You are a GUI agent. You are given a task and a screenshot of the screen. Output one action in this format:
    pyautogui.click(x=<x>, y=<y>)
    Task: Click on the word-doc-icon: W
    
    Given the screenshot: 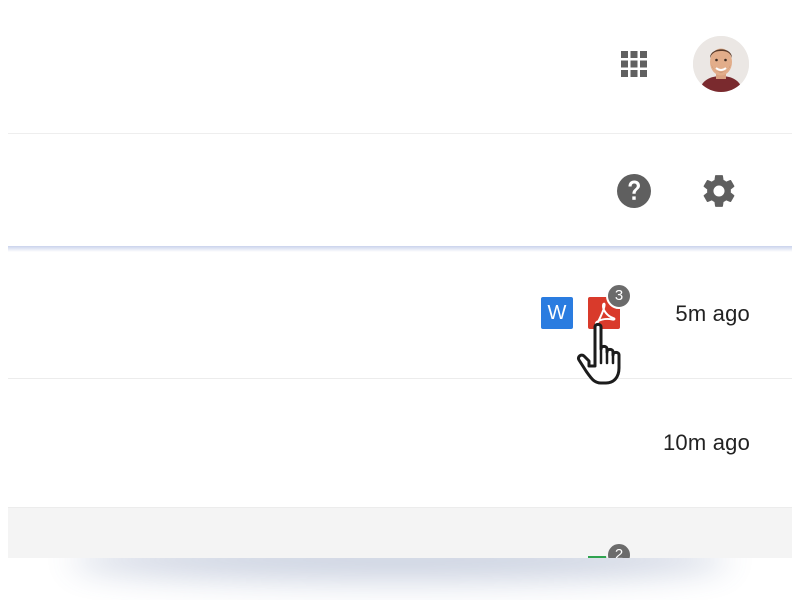 What is the action you would take?
    pyautogui.click(x=557, y=313)
    